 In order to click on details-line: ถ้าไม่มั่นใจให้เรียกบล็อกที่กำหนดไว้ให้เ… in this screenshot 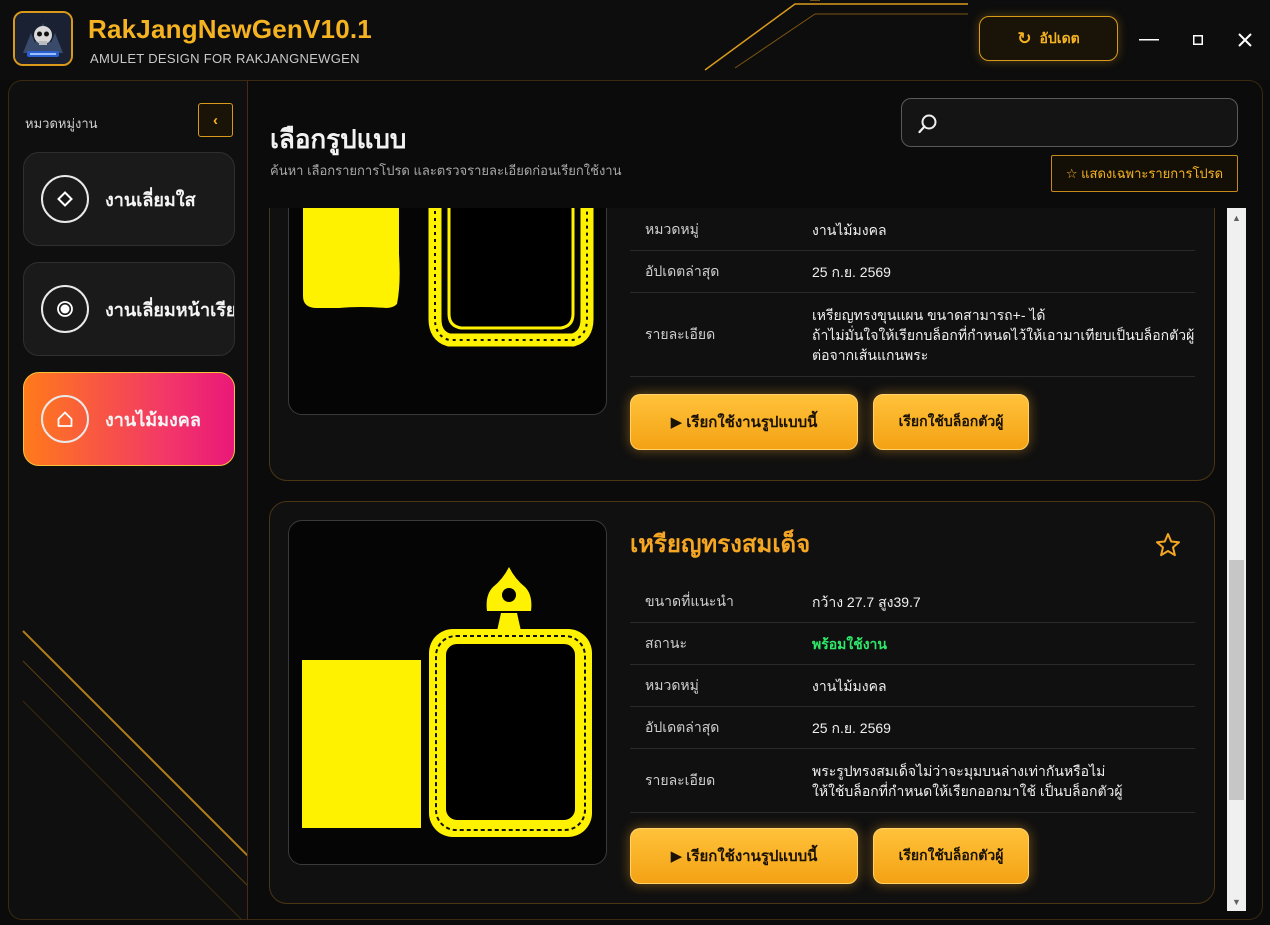, I will do `click(1003, 334)`.